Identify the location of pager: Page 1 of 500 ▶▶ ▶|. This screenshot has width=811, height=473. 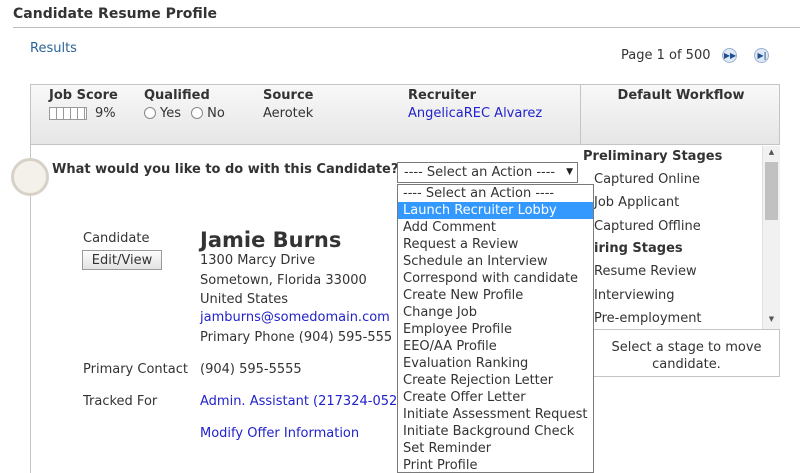
(695, 55).